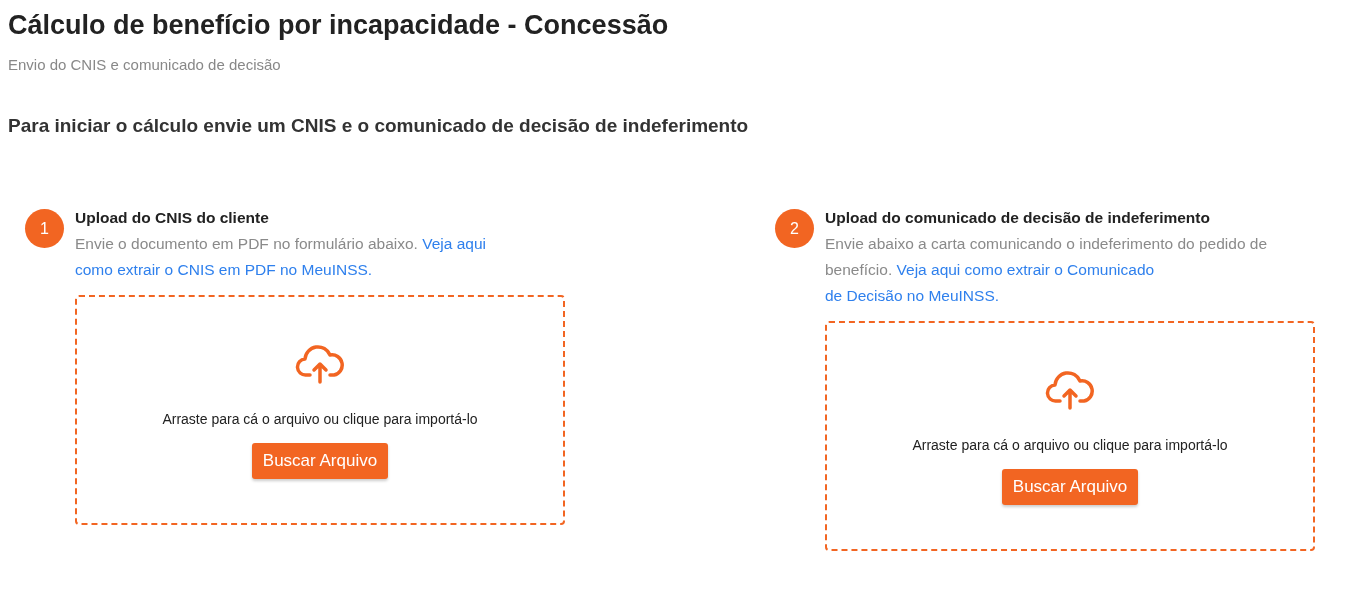  I want to click on help-link: Veja aqui como extrair o Comunicado, so click(1025, 269).